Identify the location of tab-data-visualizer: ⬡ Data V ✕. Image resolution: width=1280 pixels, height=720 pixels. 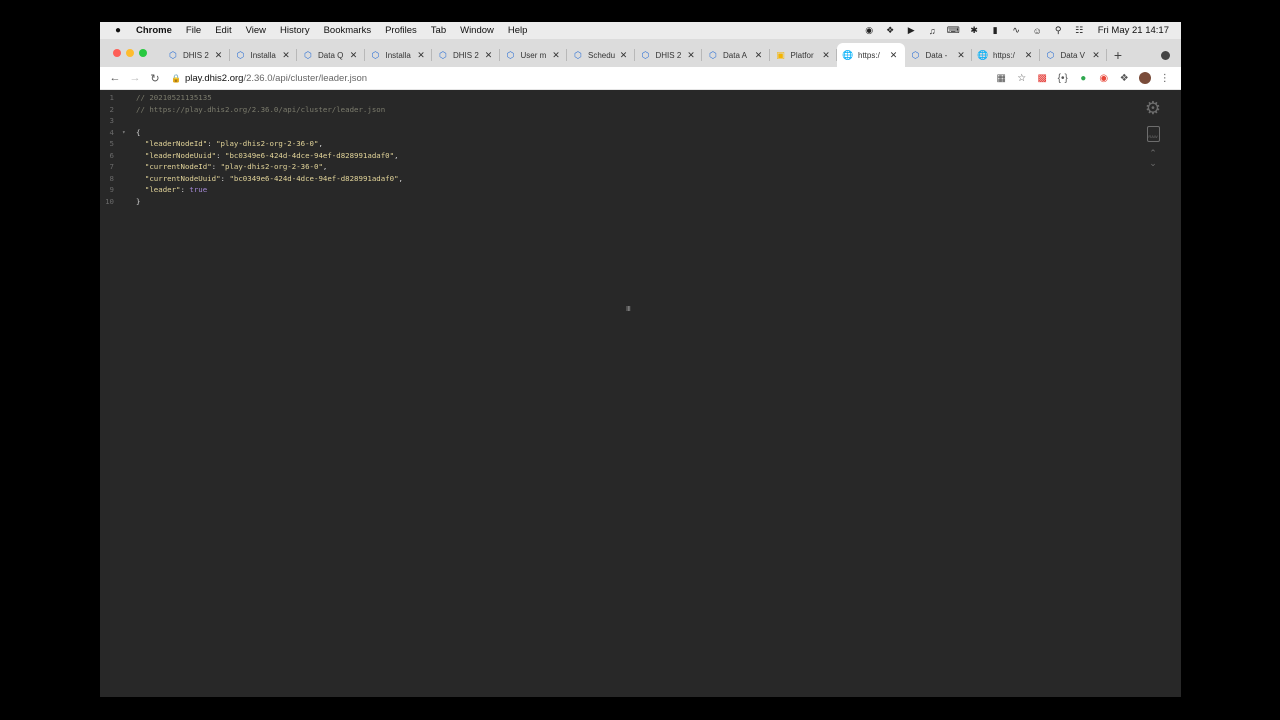
(1074, 55).